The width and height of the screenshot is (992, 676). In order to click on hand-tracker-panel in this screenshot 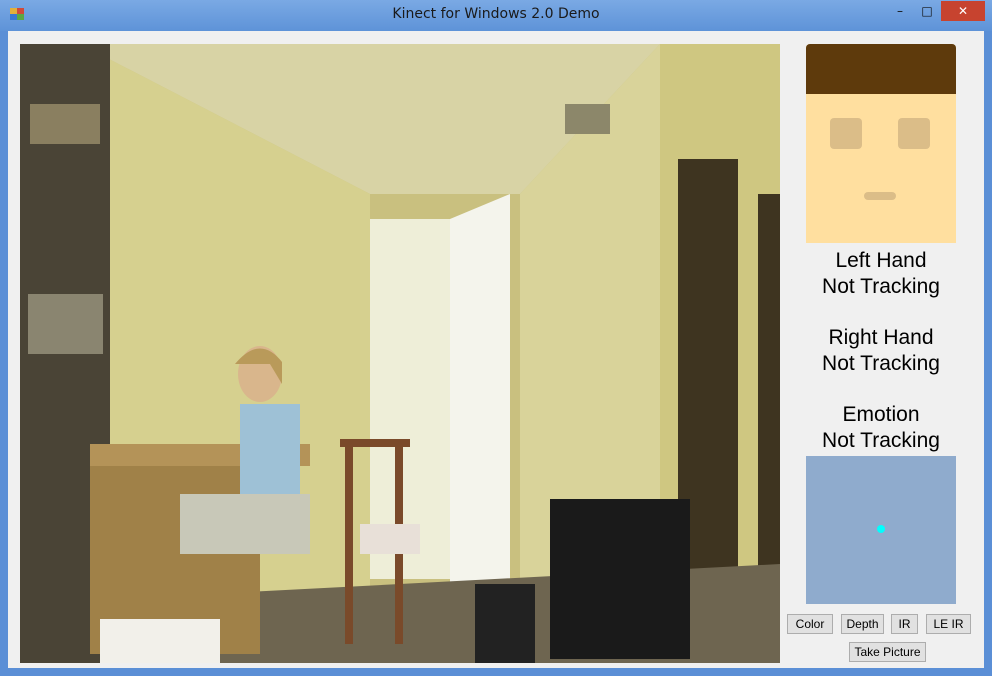, I will do `click(881, 530)`.